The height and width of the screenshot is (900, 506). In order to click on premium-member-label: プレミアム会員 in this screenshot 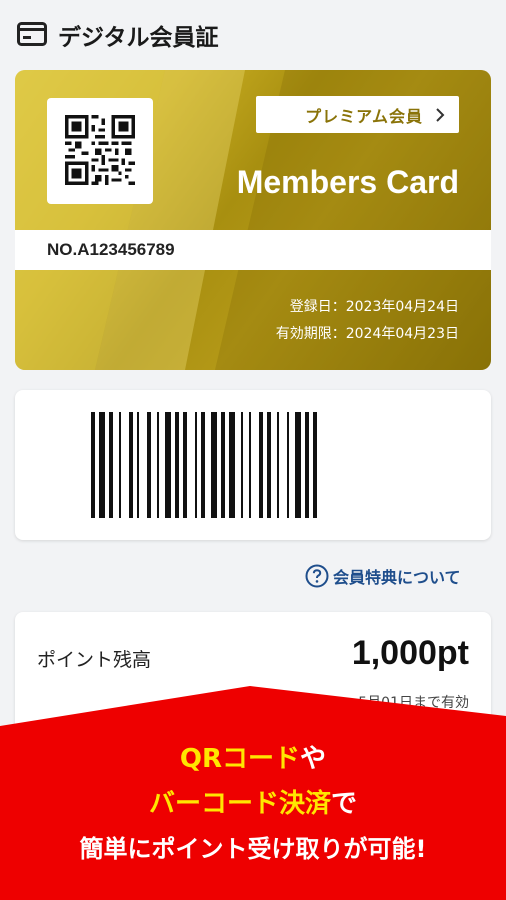, I will do `click(364, 116)`.